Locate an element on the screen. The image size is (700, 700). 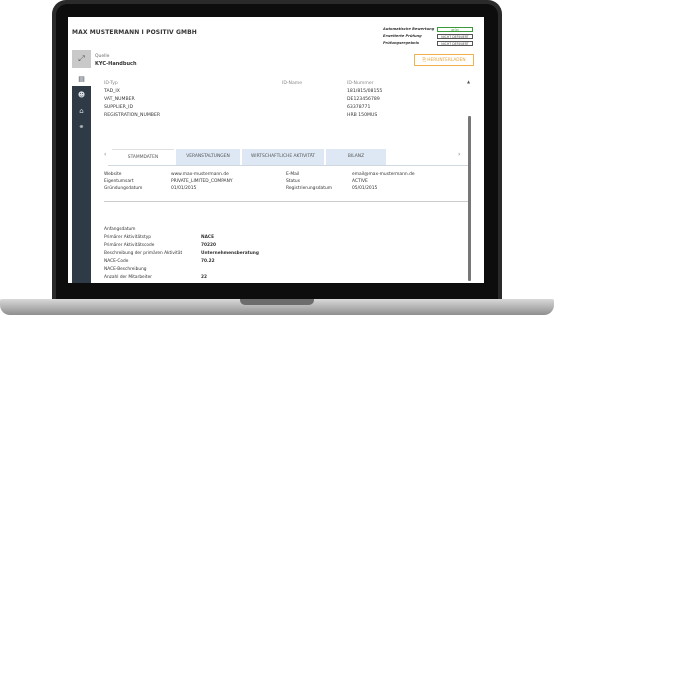
id-name-header: ID-Name is located at coordinates (292, 83).